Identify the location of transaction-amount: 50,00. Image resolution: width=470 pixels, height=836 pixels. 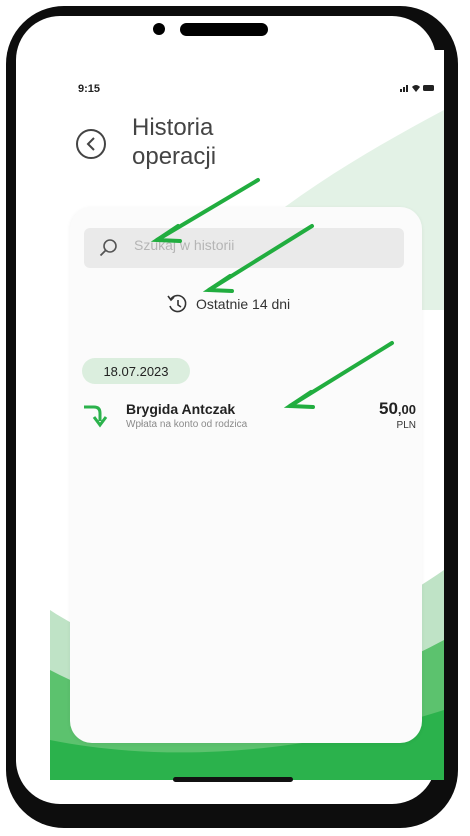
(397, 409).